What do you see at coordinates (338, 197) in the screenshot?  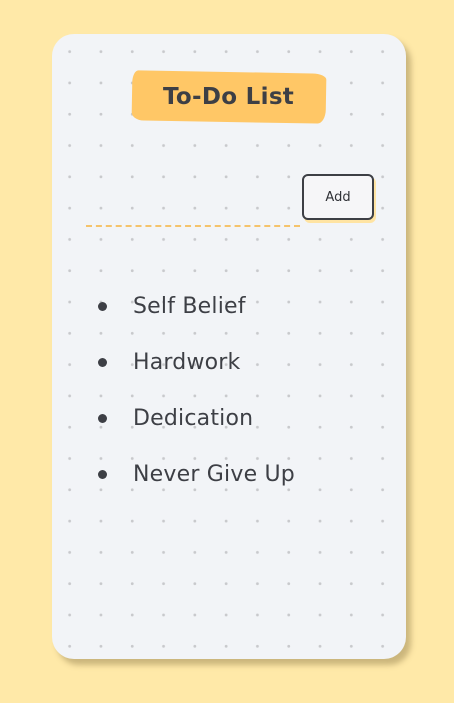 I see `add-button: Add` at bounding box center [338, 197].